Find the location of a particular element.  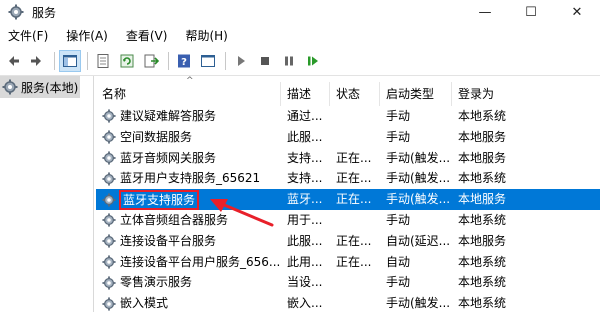

table-row: 蓝牙音频网关服务 支持... 正在... 手动(触发... 本地服务 is located at coordinates (348, 158).